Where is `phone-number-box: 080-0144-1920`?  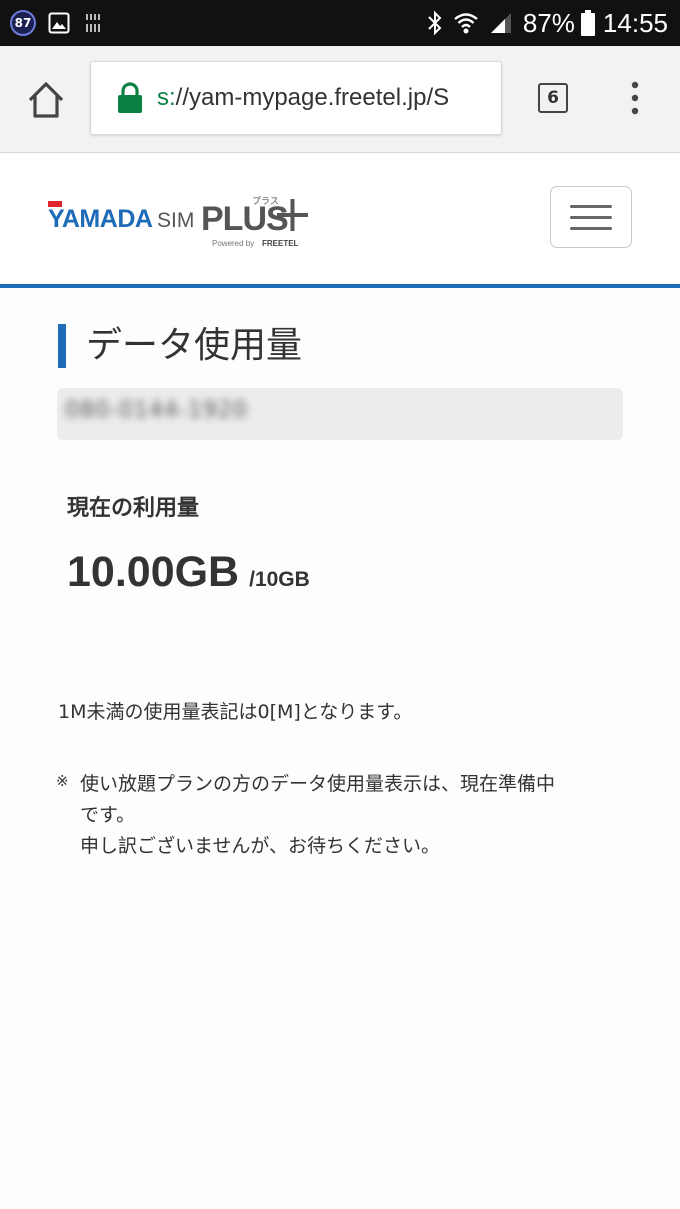
phone-number-box: 080-0144-1920 is located at coordinates (340, 414).